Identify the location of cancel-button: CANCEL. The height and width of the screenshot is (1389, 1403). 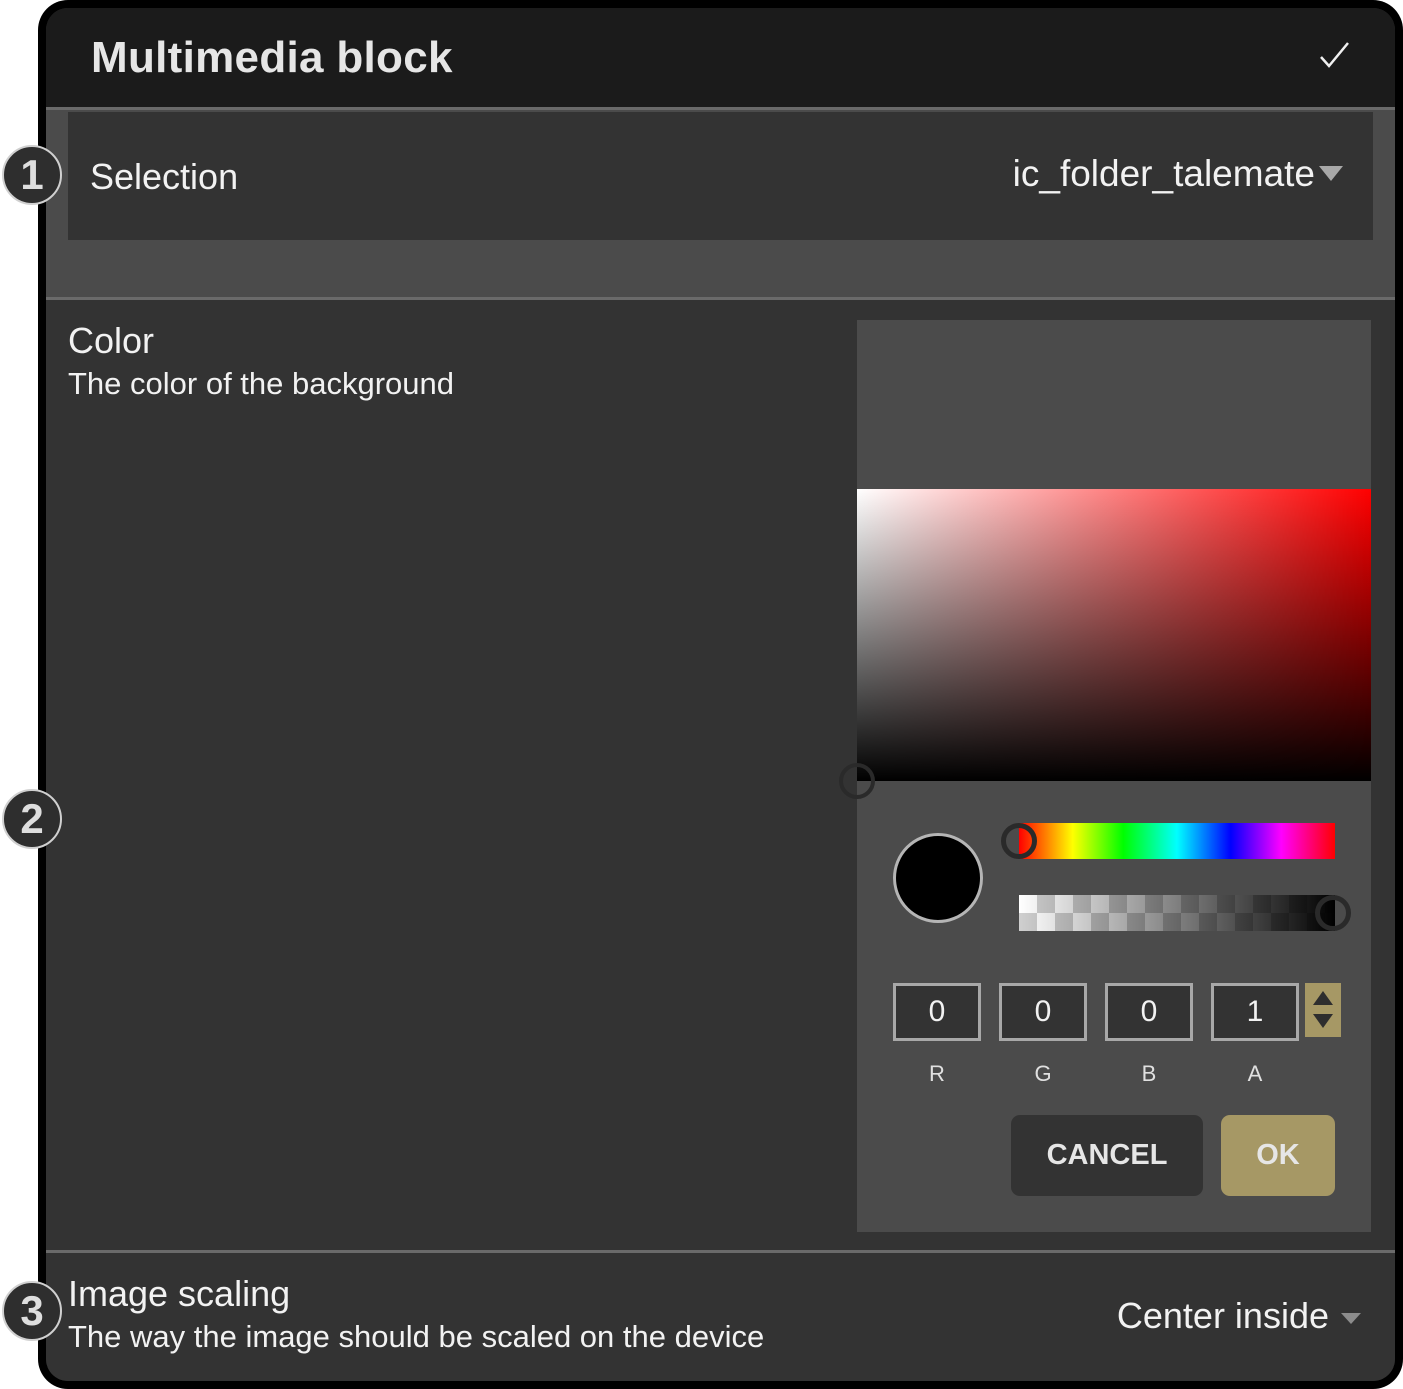
(1107, 1155).